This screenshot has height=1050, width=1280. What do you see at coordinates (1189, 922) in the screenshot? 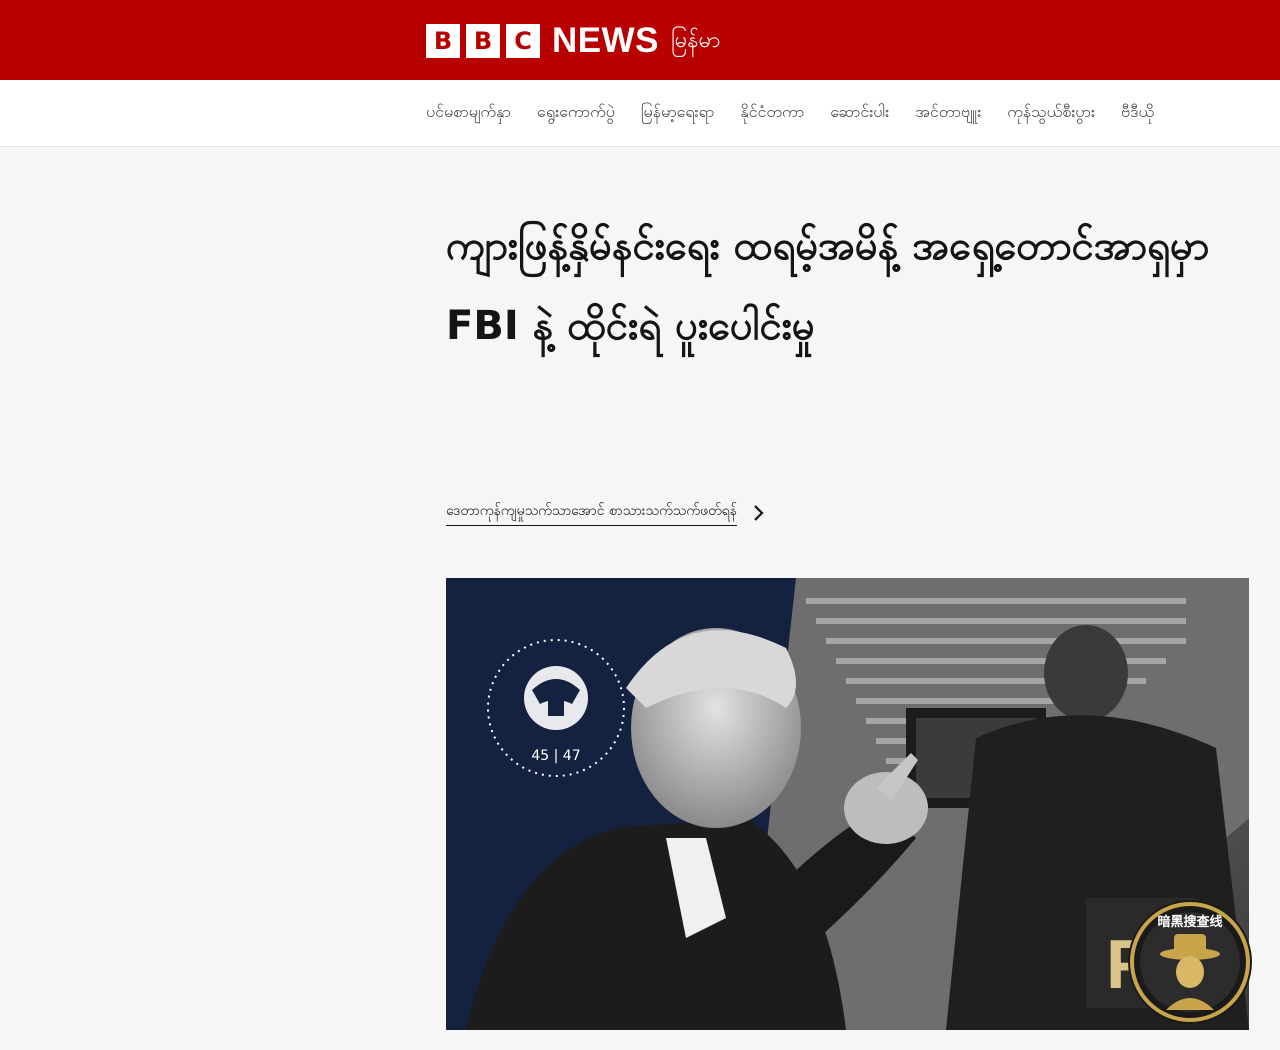
I see `watermark-text: 暗黑搜查线` at bounding box center [1189, 922].